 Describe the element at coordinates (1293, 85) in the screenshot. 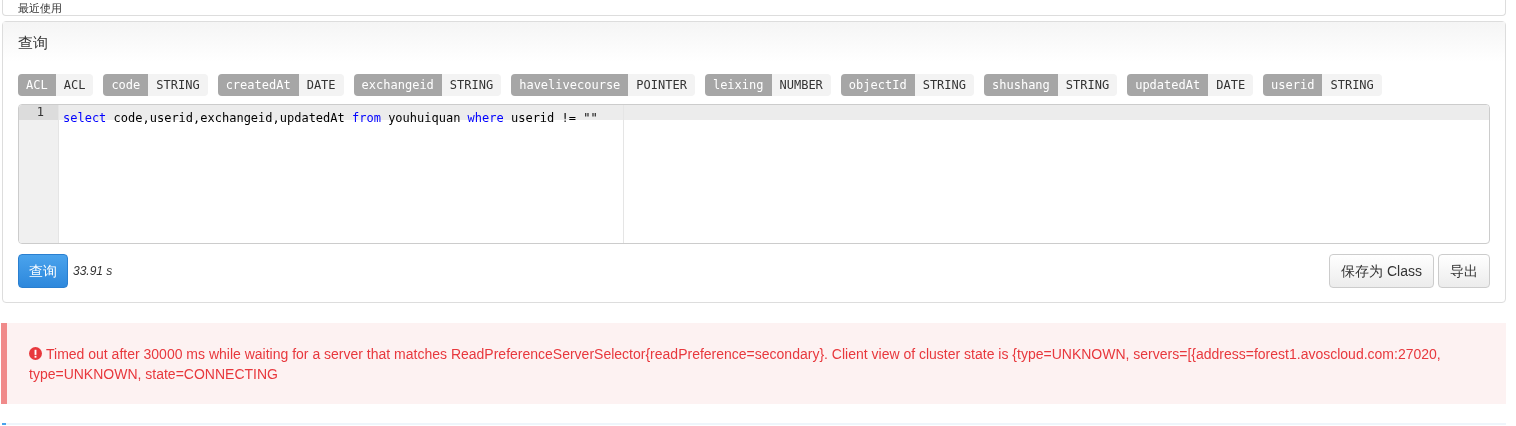

I see `field-name: userid` at that location.